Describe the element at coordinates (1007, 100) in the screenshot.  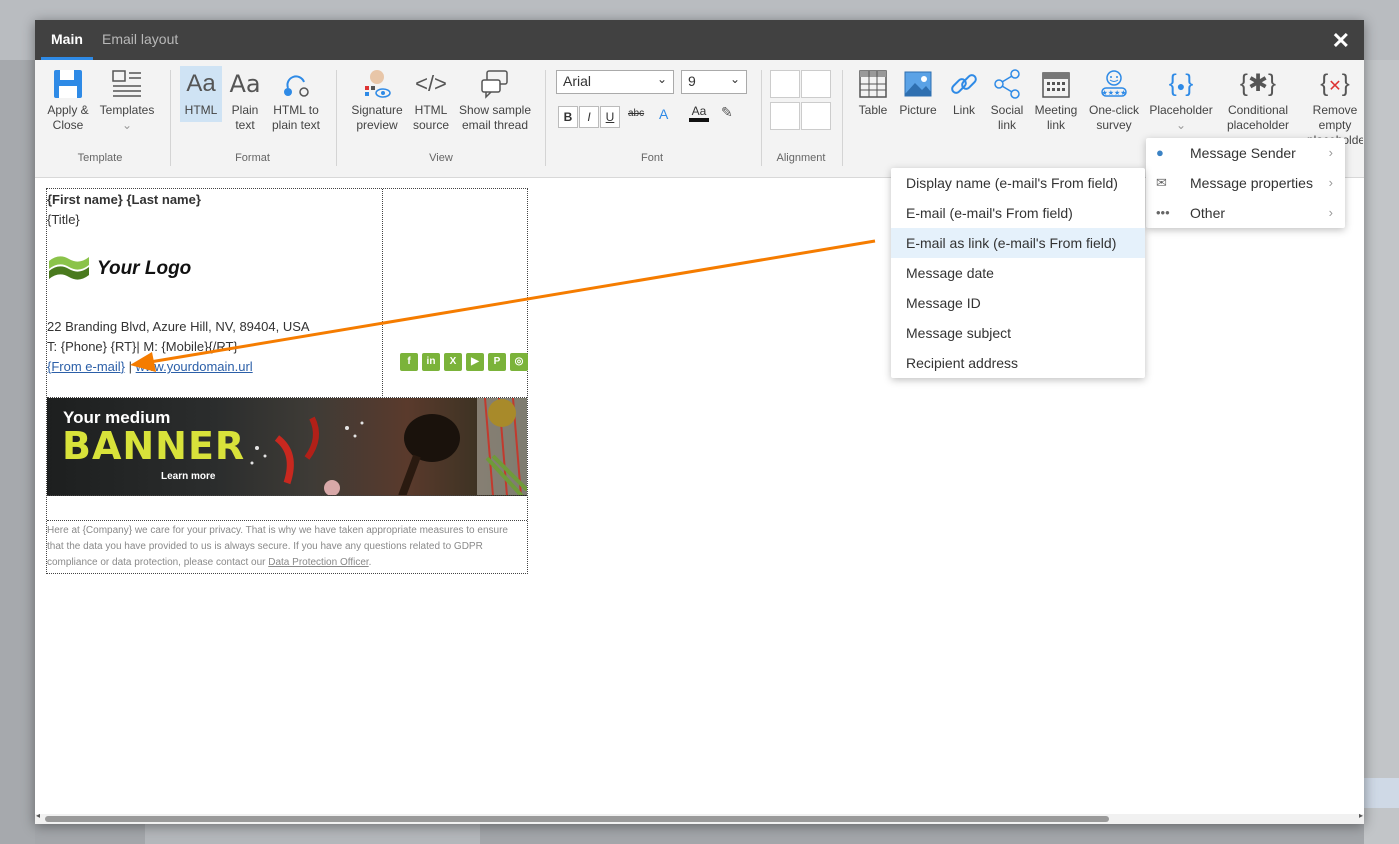
I see `social-link-button: Social link` at that location.